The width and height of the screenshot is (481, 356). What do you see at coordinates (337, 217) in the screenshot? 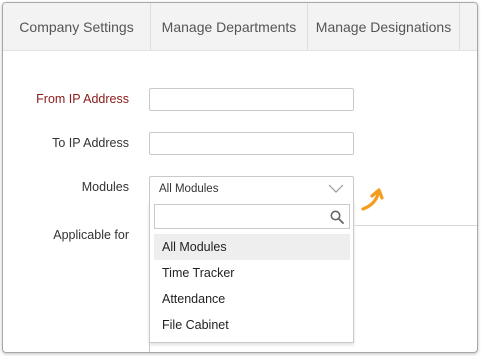
I see `search-icon` at bounding box center [337, 217].